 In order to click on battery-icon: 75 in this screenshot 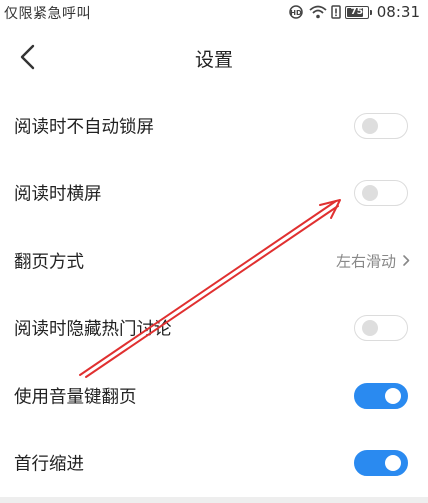, I will do `click(358, 12)`.